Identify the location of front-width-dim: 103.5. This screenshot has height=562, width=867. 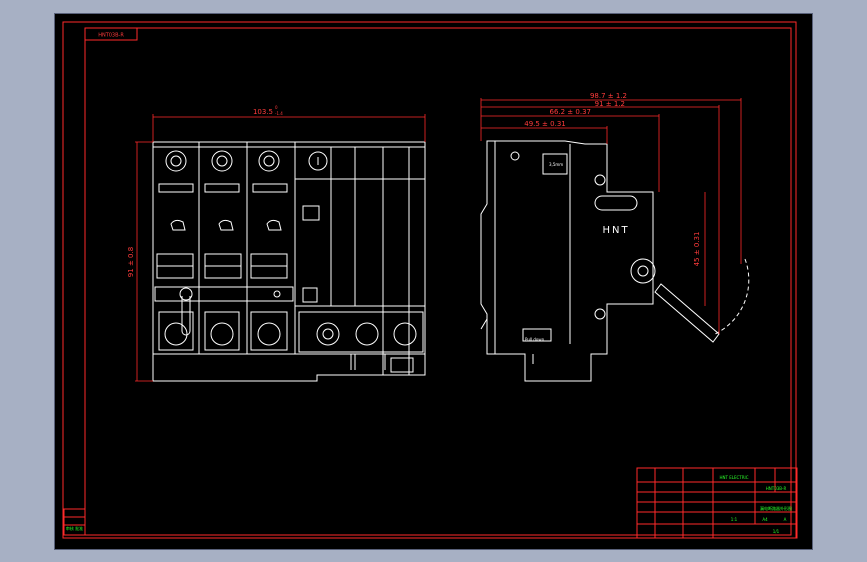
(263, 112).